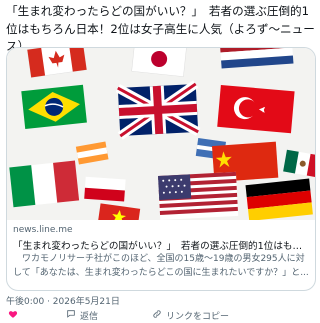 The image size is (320, 323). Describe the element at coordinates (63, 300) in the screenshot. I see `post-timestamp: 午後0:00 · 2026年5月21日` at that location.